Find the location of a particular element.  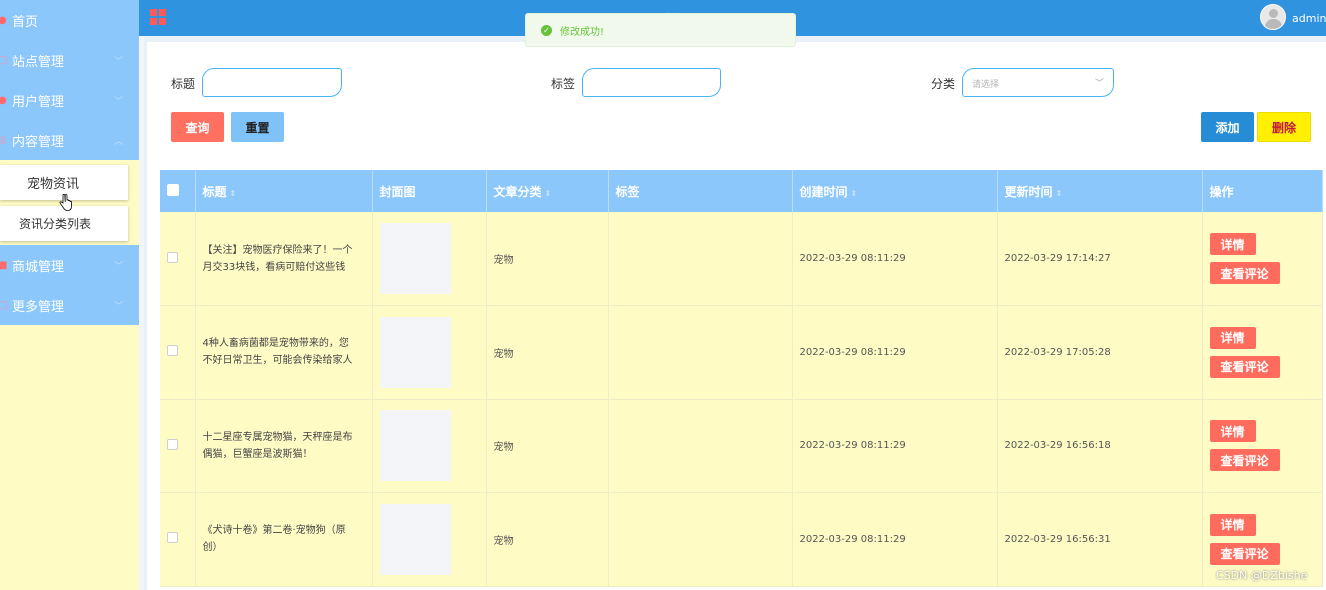

col-actions: 操作 is located at coordinates (1262, 191).